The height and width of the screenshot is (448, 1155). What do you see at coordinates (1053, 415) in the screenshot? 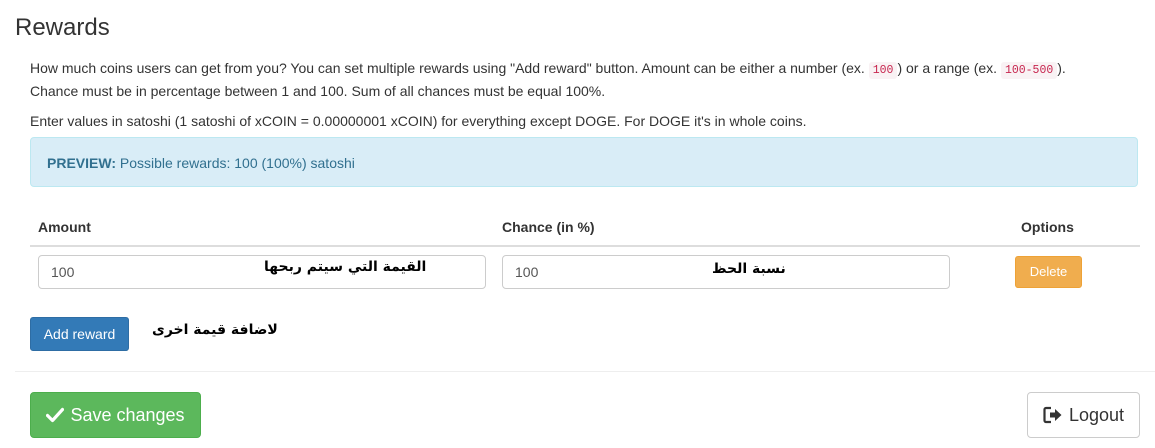
I see `sign-out-icon` at bounding box center [1053, 415].